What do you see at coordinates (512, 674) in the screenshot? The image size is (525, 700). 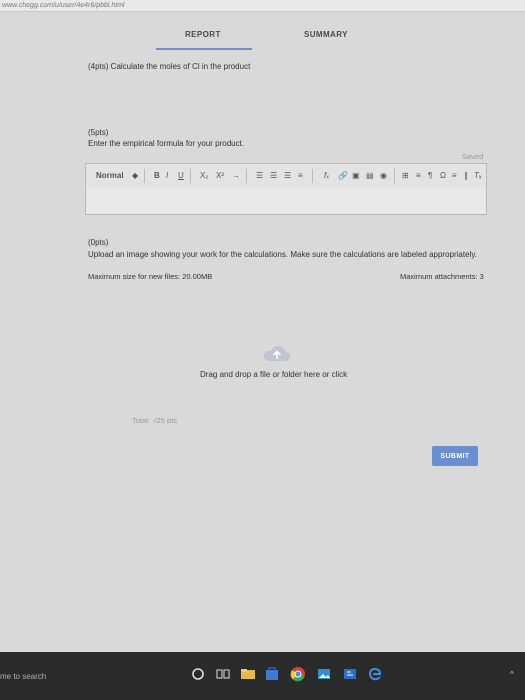 I see `chevron-up-icon: ^` at bounding box center [512, 674].